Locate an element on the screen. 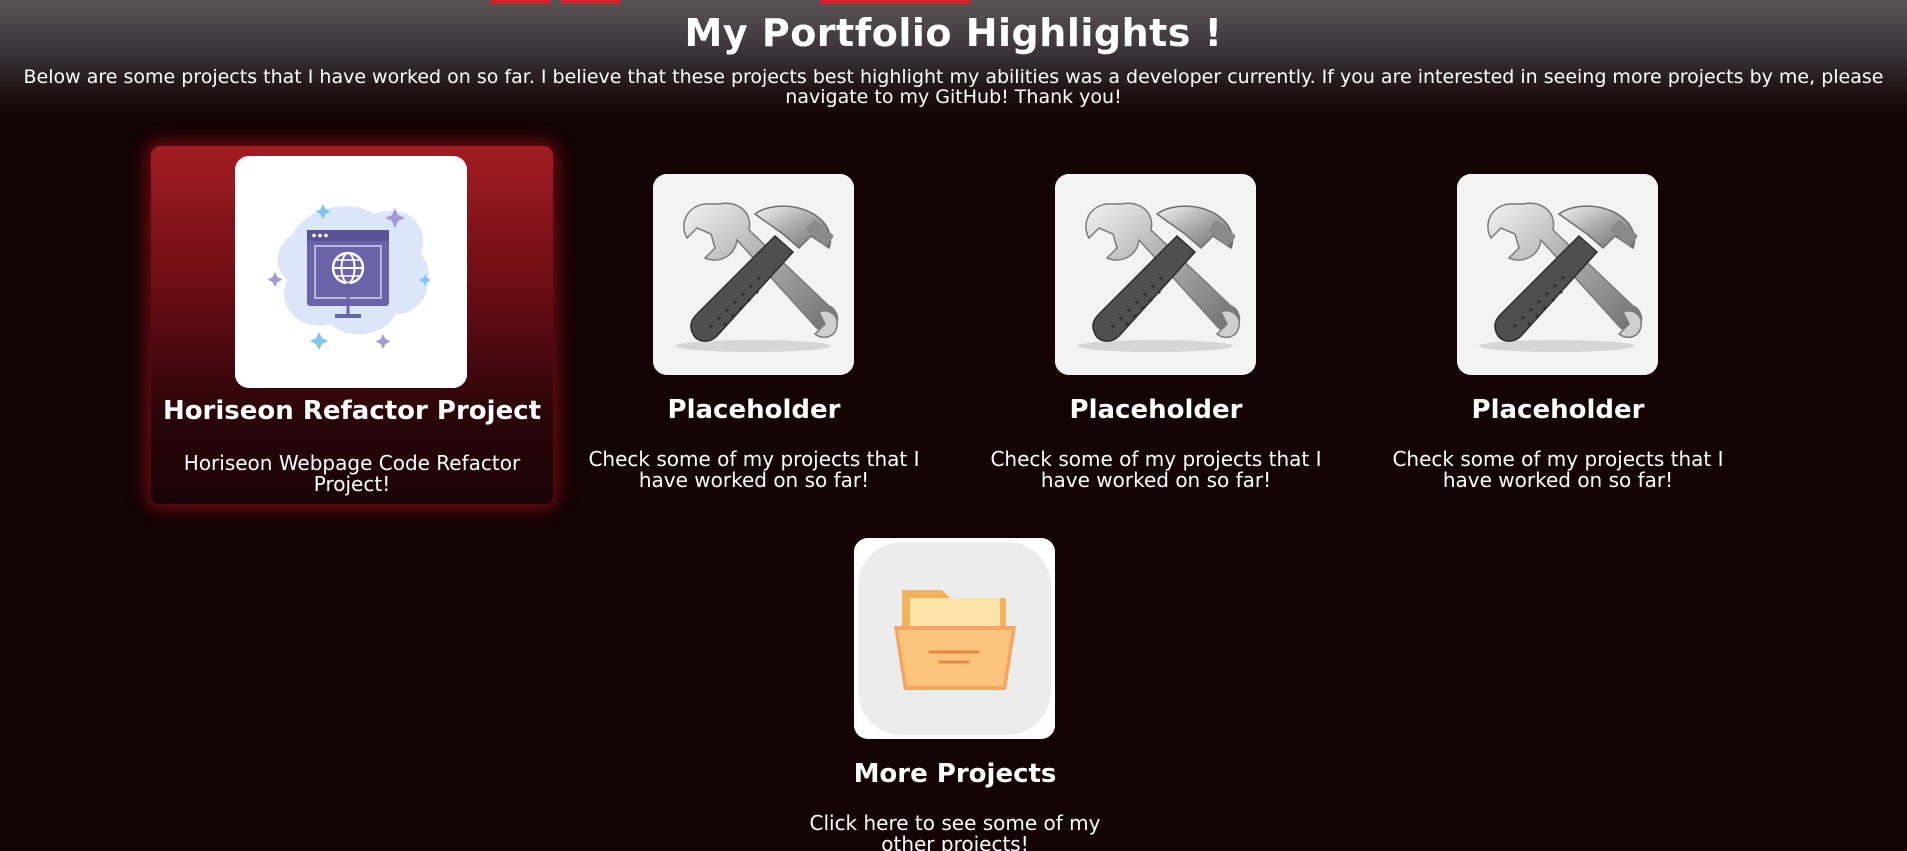 This screenshot has height=851, width=1907. page-title: My Portfolio Highlights ! is located at coordinates (953, 33).